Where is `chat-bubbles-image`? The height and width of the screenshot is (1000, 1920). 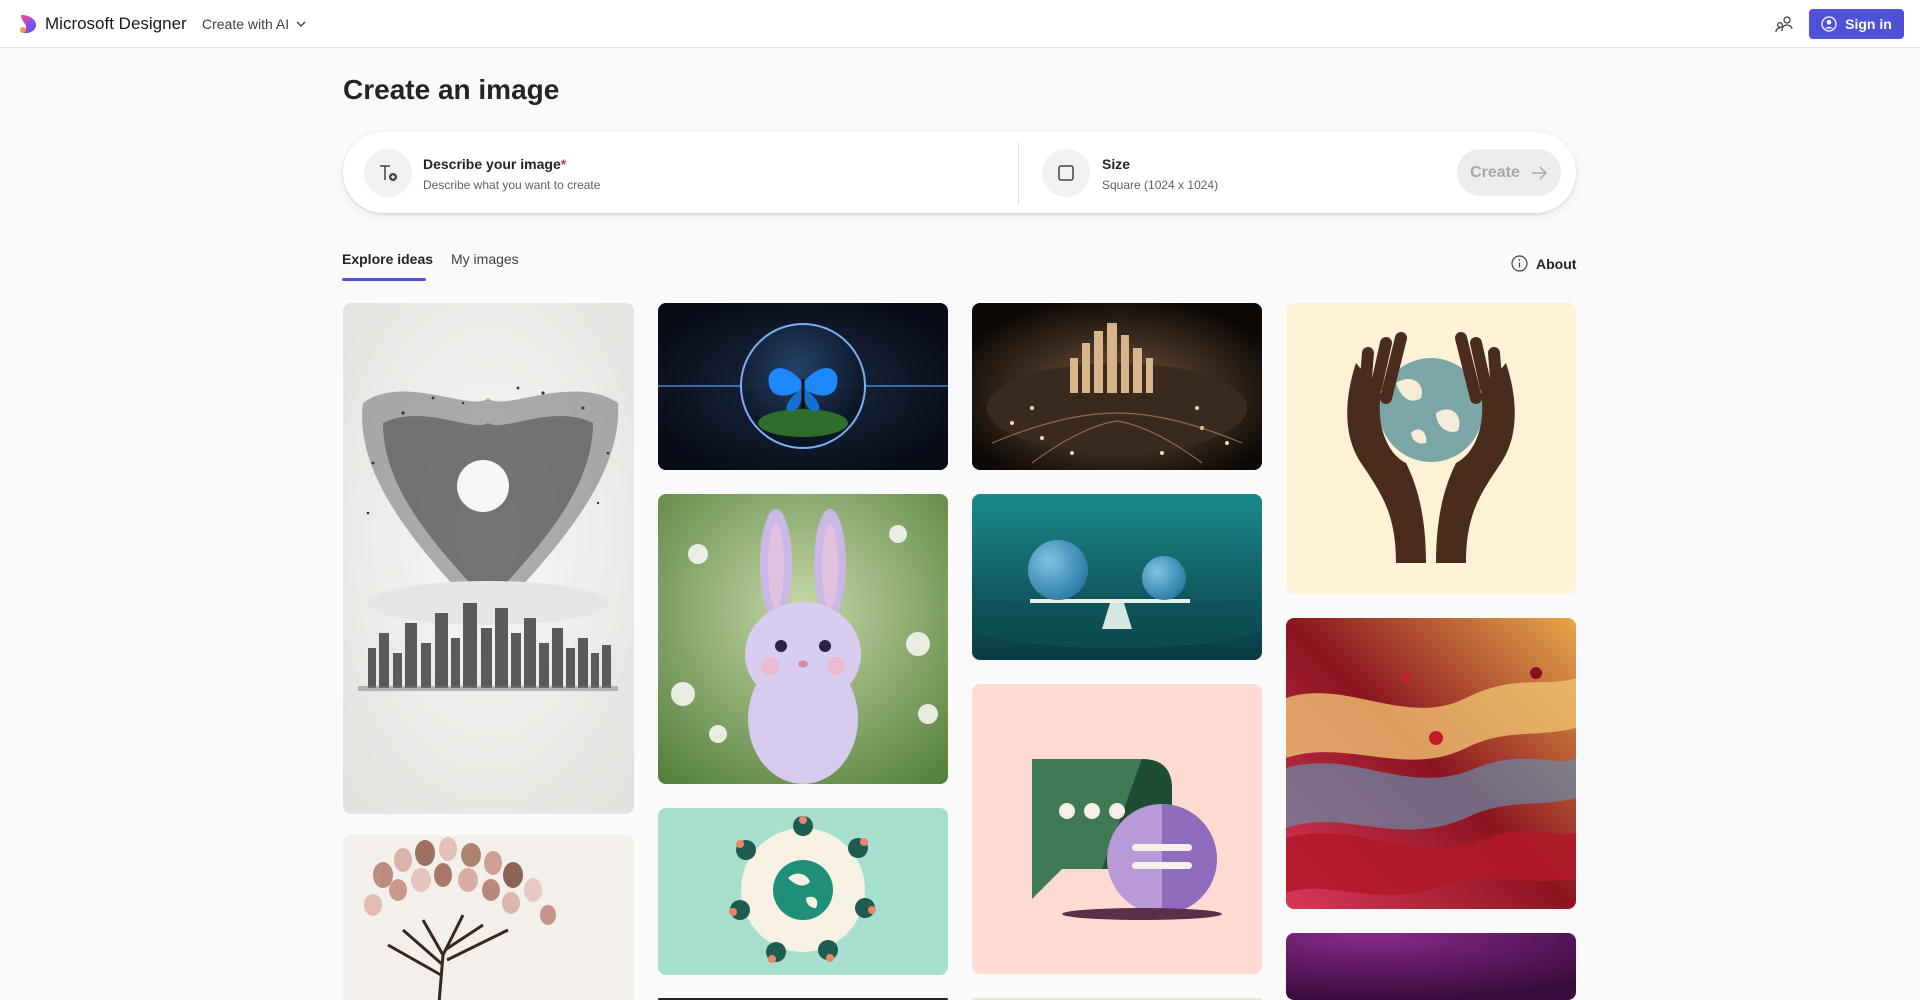
chat-bubbles-image is located at coordinates (1117, 829).